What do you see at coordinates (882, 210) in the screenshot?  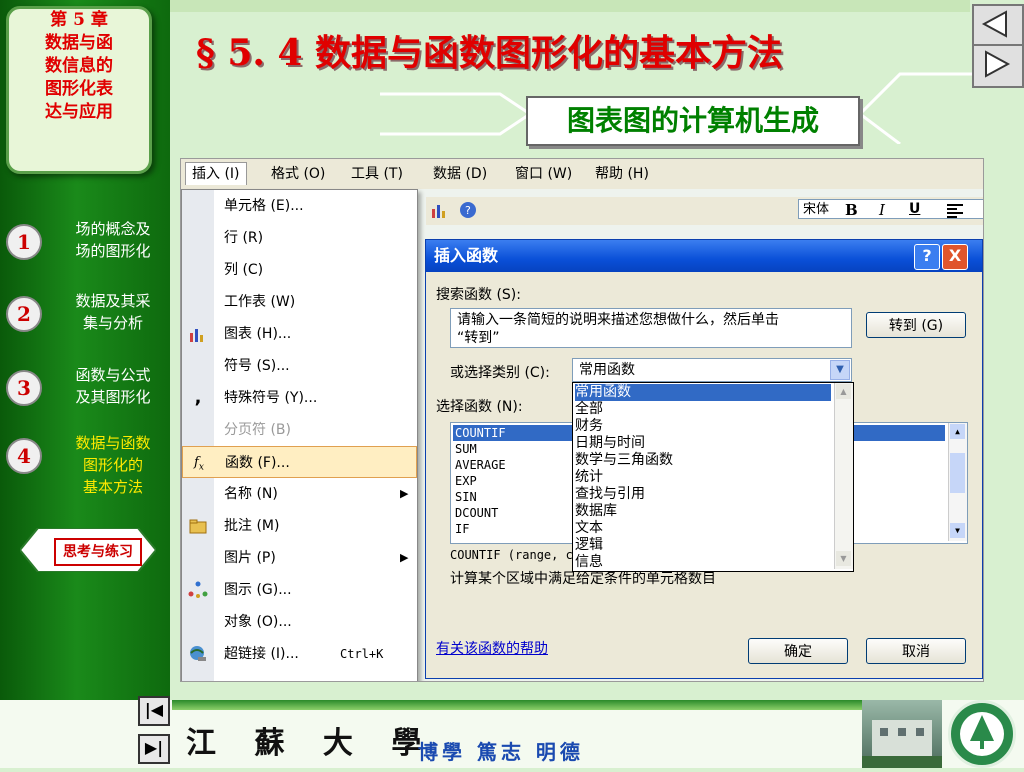 I see `italic-button: I` at bounding box center [882, 210].